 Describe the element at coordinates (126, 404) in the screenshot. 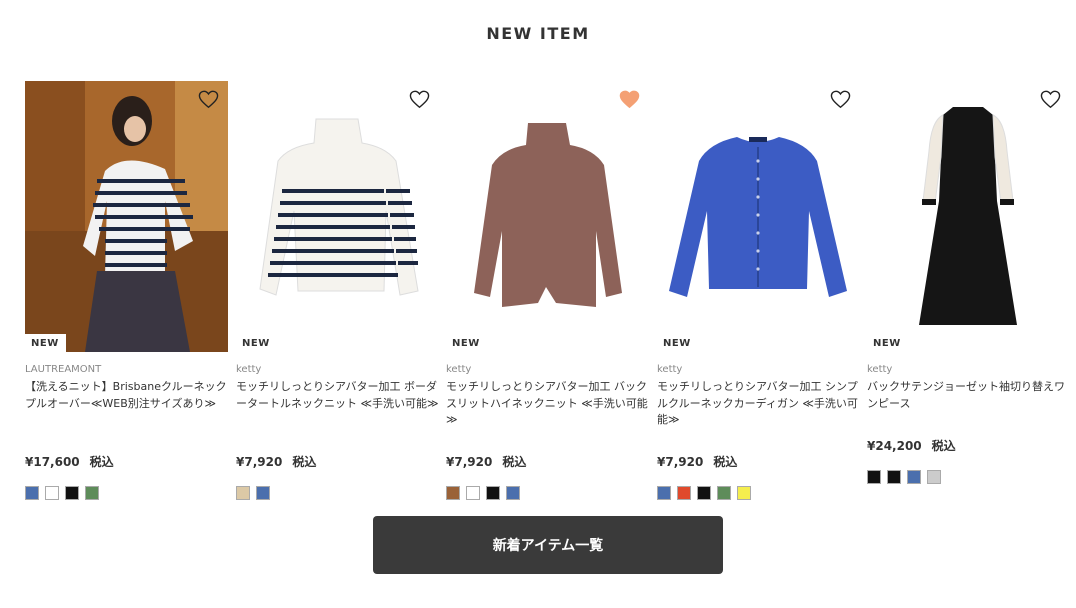

I see `product-name: 【洗えるニット】Brisbaneクルーネックプルオーバー≪WEB別注サイズあり≫` at that location.